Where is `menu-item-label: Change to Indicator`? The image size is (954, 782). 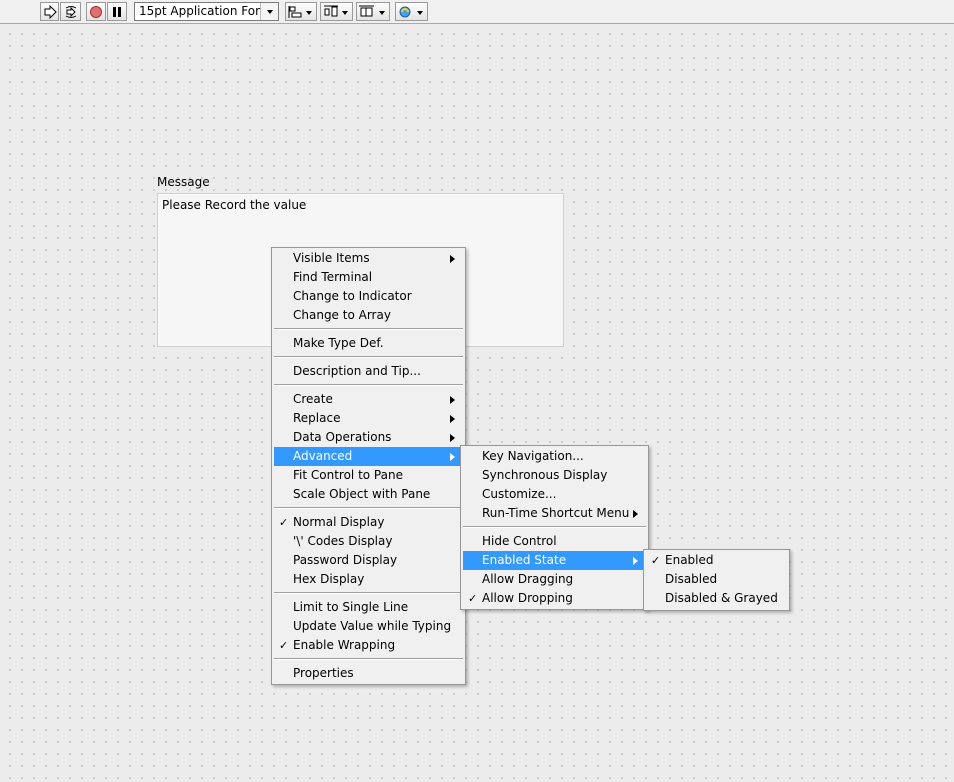 menu-item-label: Change to Indicator is located at coordinates (352, 296).